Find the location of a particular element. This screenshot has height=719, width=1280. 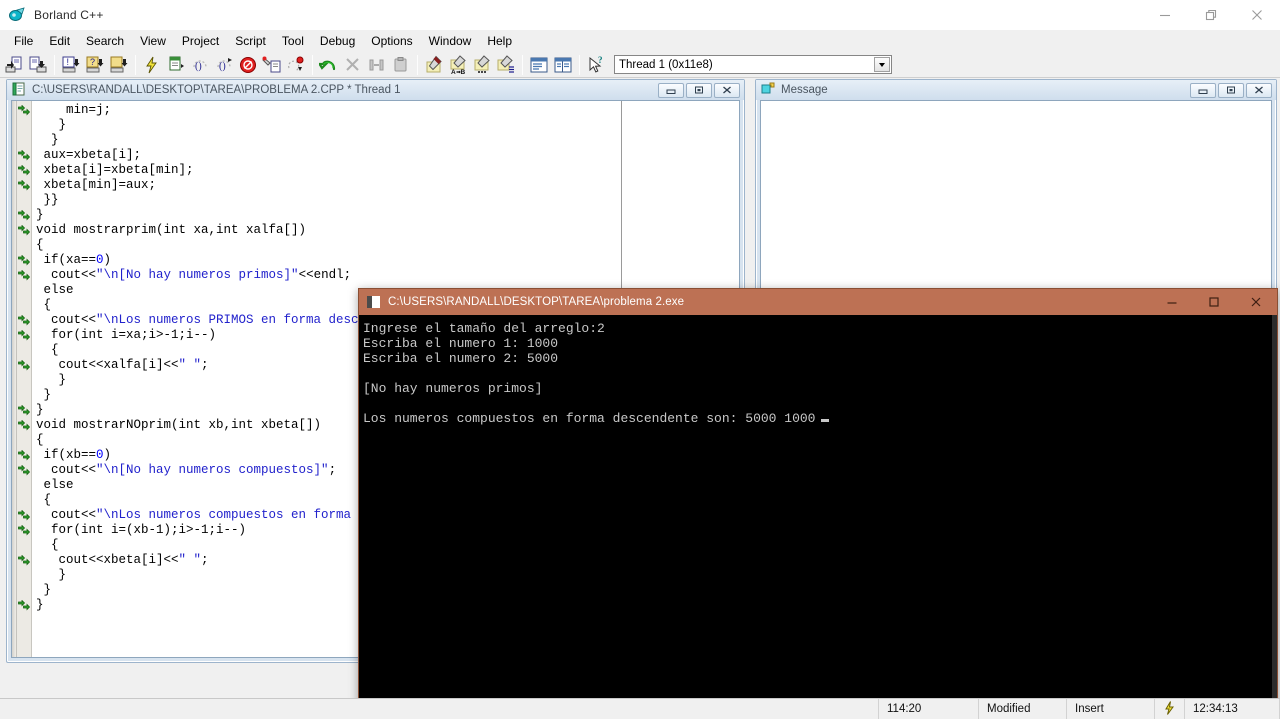

project-window-button is located at coordinates (563, 65).